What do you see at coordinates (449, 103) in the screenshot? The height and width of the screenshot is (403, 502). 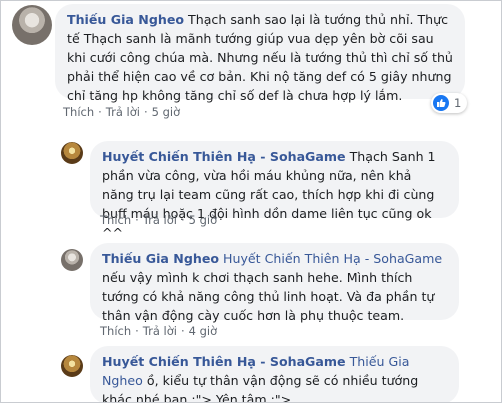 I see `reaction-count-badge: 1` at bounding box center [449, 103].